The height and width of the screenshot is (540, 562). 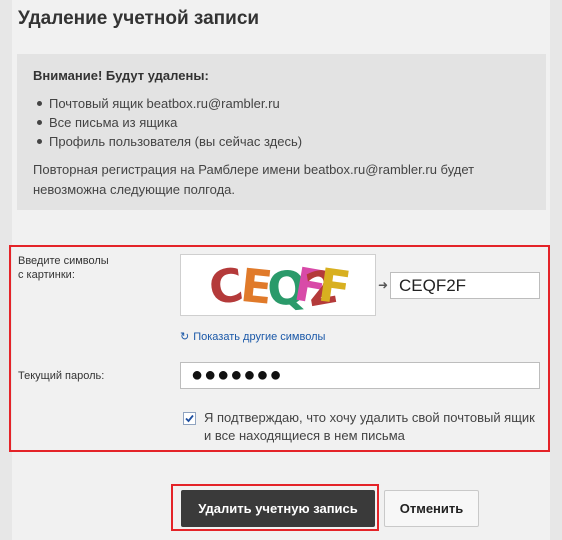 What do you see at coordinates (556, 270) in the screenshot?
I see `right-margin` at bounding box center [556, 270].